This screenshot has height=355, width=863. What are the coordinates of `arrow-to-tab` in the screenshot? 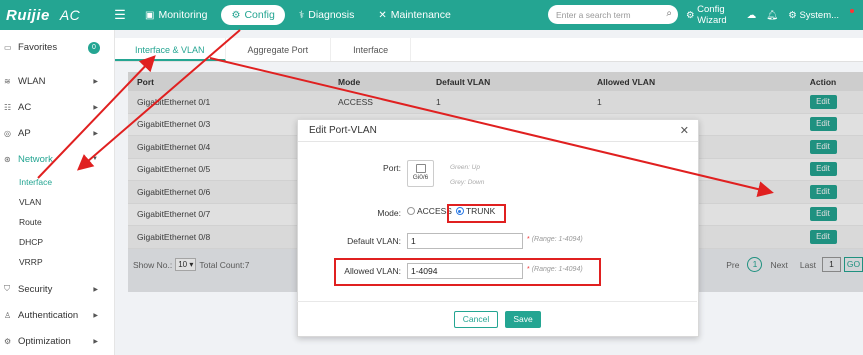 It's located at (96, 117).